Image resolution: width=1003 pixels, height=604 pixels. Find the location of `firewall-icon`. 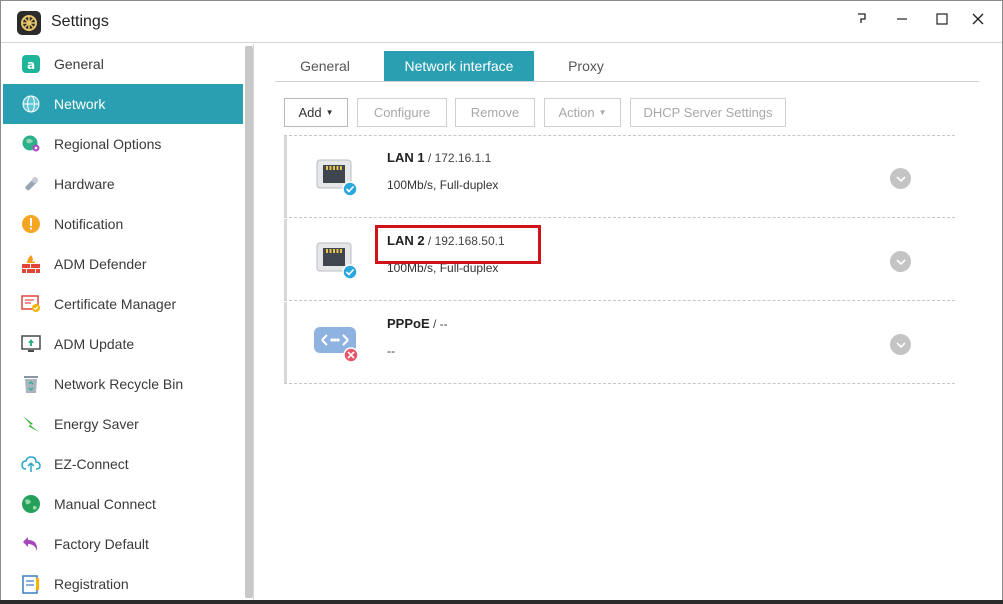

firewall-icon is located at coordinates (31, 264).